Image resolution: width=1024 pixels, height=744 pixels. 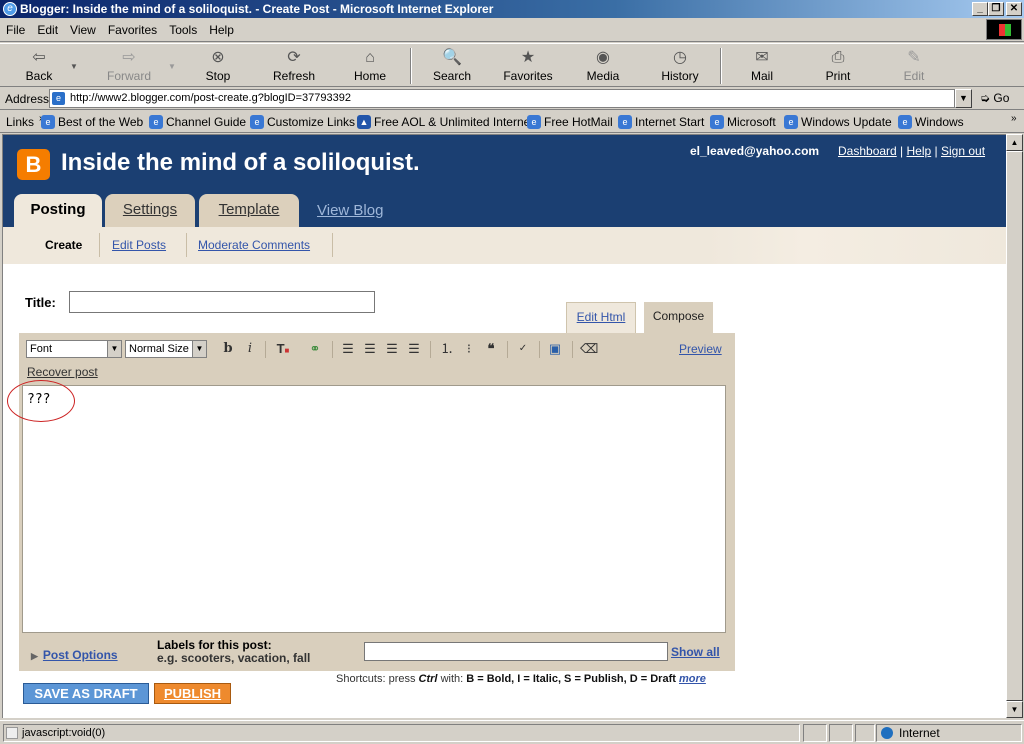 What do you see at coordinates (414, 349) in the screenshot?
I see `justify-icon: ☰` at bounding box center [414, 349].